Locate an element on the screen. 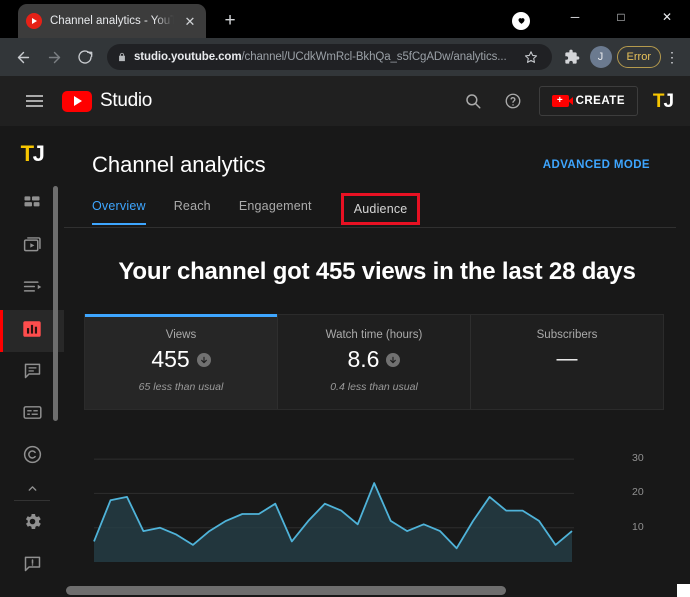  scrollbar-thumb is located at coordinates (286, 590).